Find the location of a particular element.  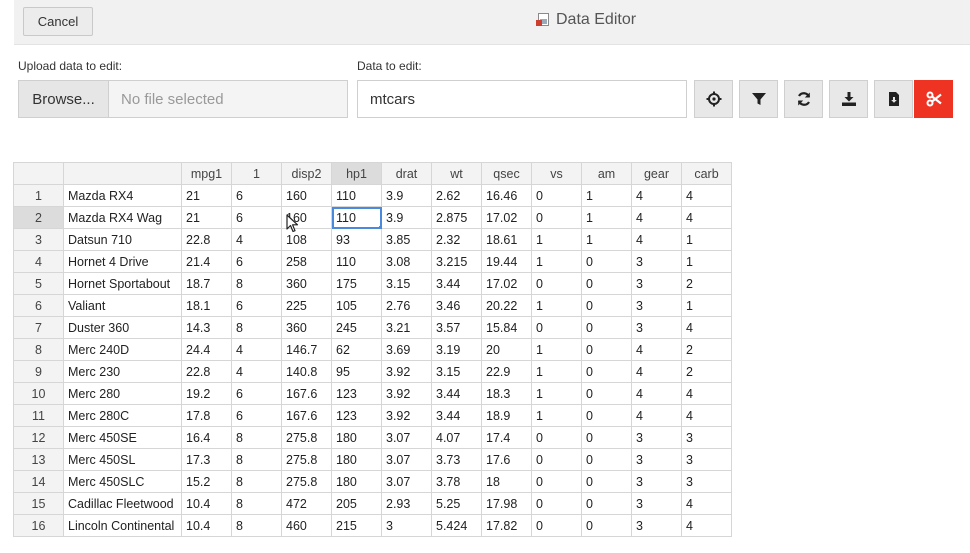

table-cell: Mazda RX4 is located at coordinates (122, 195).